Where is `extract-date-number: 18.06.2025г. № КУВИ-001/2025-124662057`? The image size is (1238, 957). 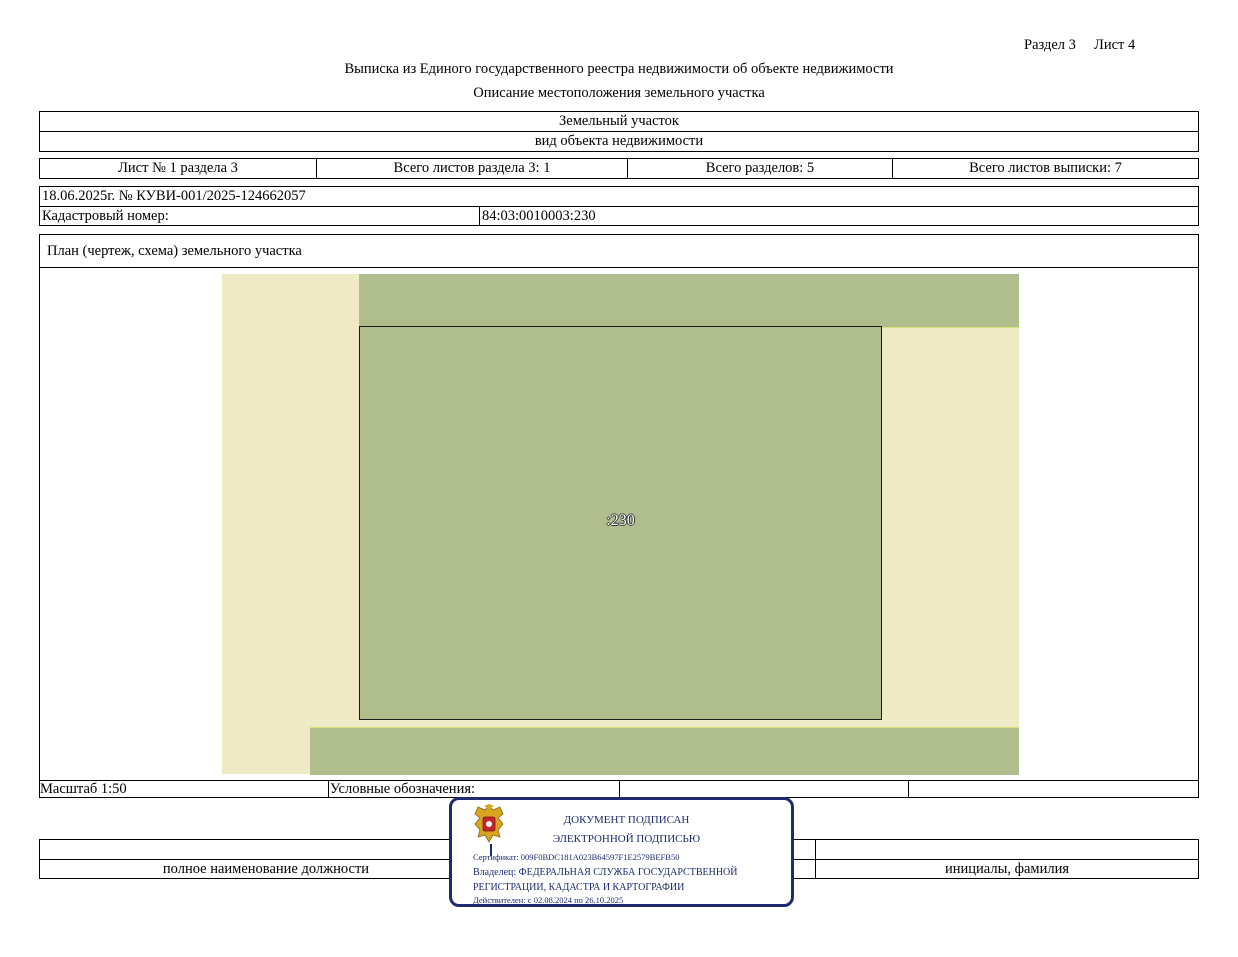 extract-date-number: 18.06.2025г. № КУВИ-001/2025-124662057 is located at coordinates (174, 196).